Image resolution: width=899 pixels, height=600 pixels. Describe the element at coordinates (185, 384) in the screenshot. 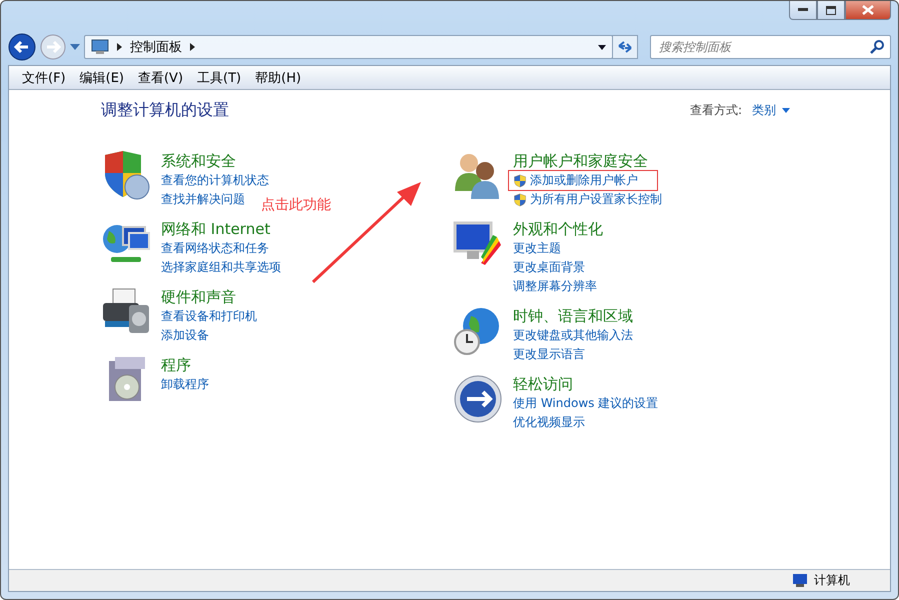

I see `task-link: 卸载程序` at that location.